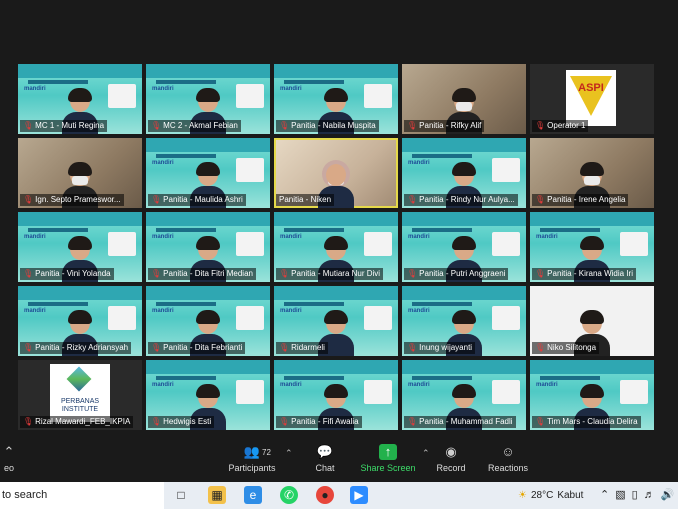 Image resolution: width=678 pixels, height=509 pixels. I want to click on file-explorer-icon: ▦, so click(217, 495).